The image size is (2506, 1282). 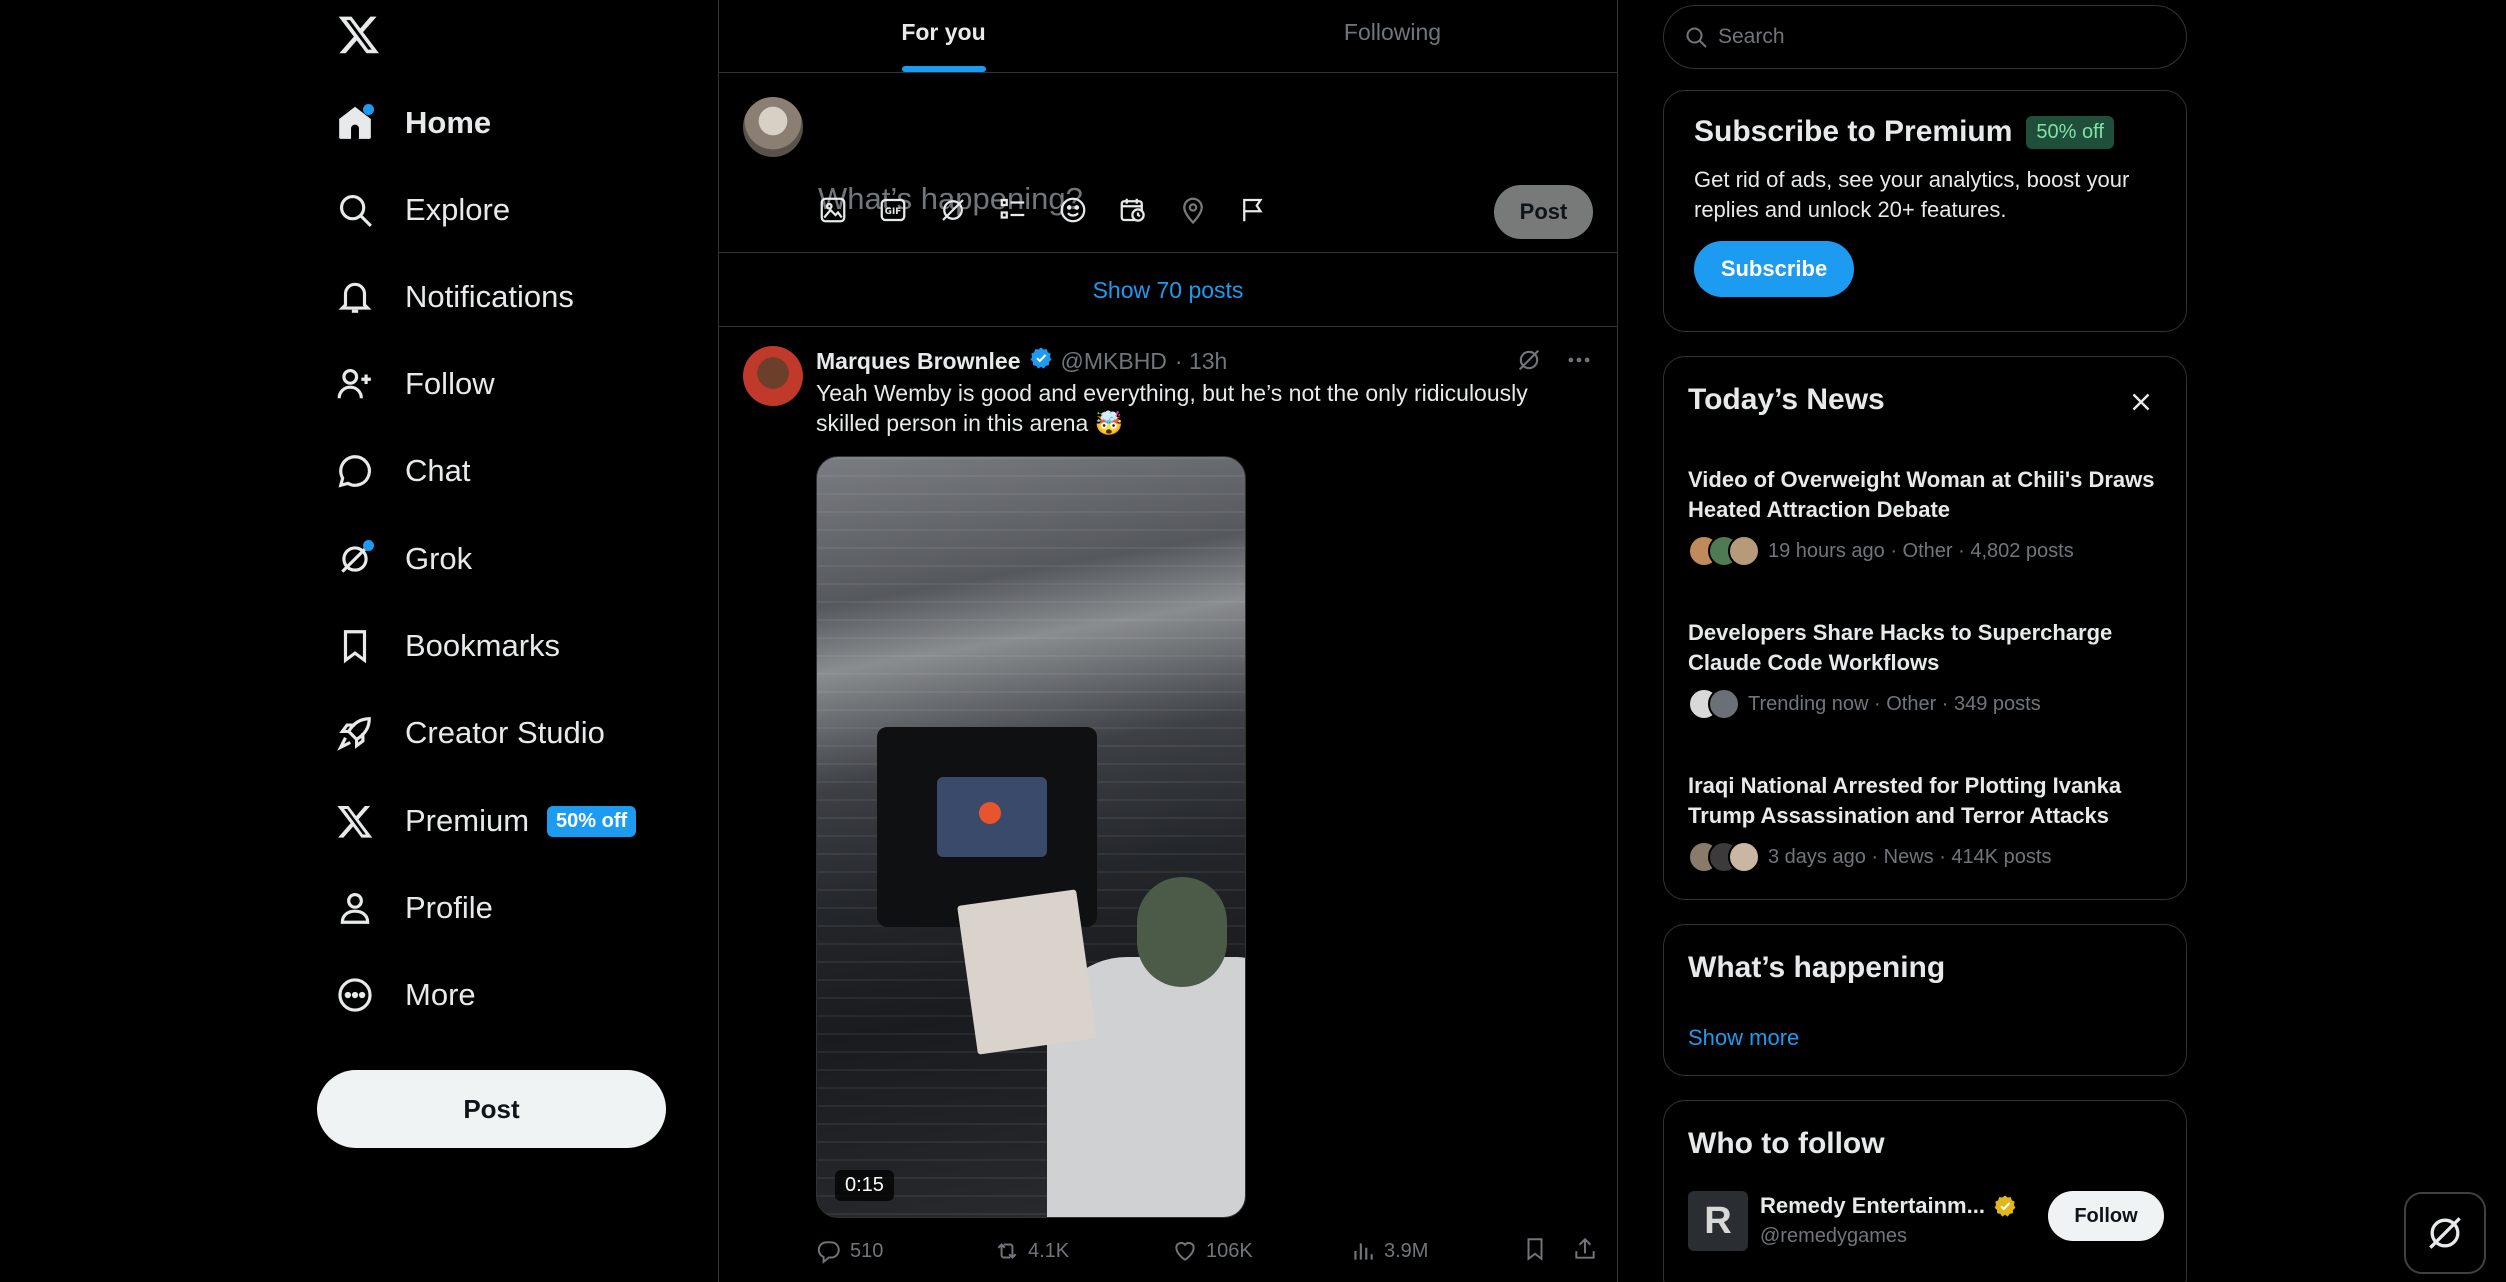 I want to click on search-box, so click(x=1925, y=37).